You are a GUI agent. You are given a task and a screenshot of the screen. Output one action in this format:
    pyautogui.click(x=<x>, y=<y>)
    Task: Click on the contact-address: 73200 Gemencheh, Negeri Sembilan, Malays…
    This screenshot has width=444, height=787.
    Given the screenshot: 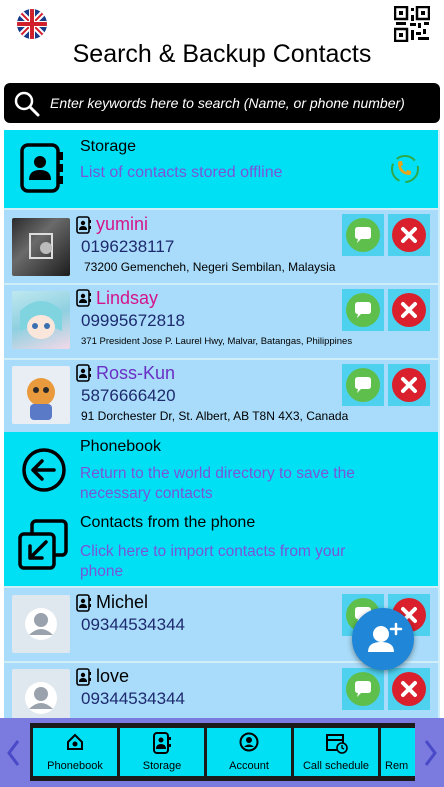 What is the action you would take?
    pyautogui.click(x=210, y=267)
    